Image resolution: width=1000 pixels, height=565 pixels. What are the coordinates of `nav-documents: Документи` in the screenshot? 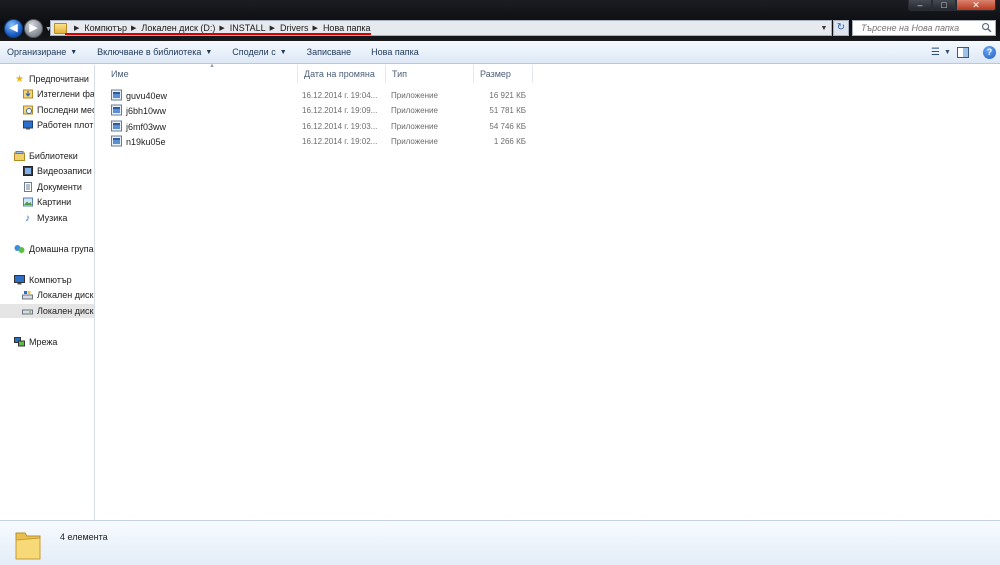 It's located at (52, 187).